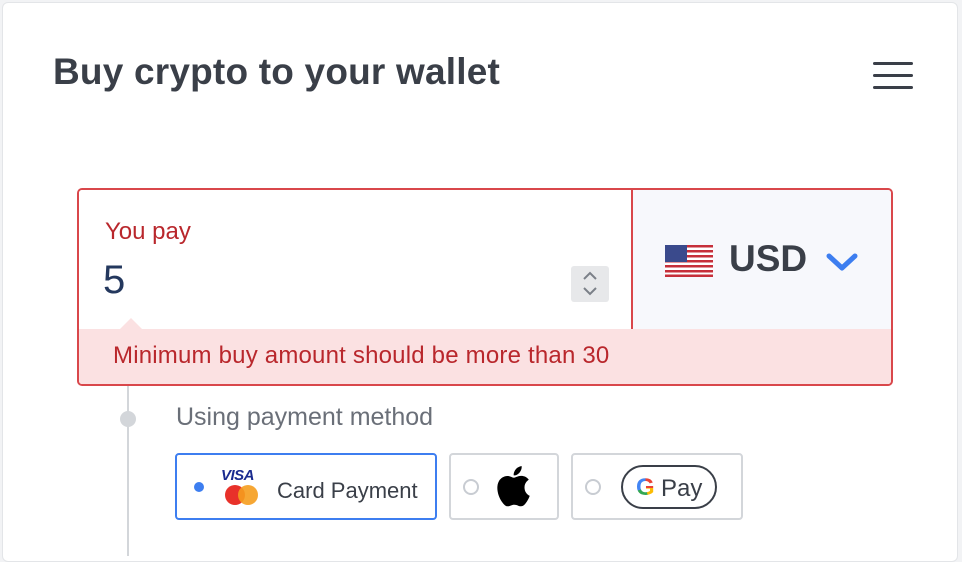  I want to click on visa-logo: VISA, so click(238, 475).